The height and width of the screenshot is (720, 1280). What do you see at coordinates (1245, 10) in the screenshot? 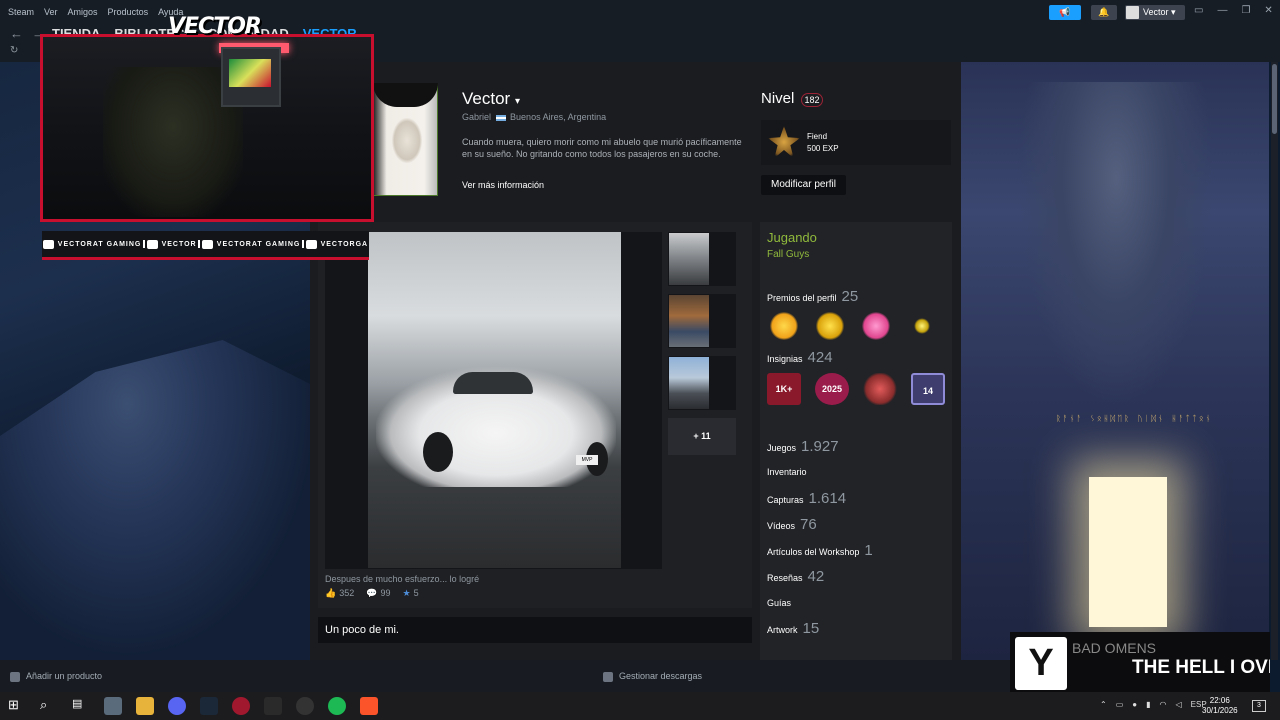
I see `maximize-icon: ❐` at bounding box center [1245, 10].